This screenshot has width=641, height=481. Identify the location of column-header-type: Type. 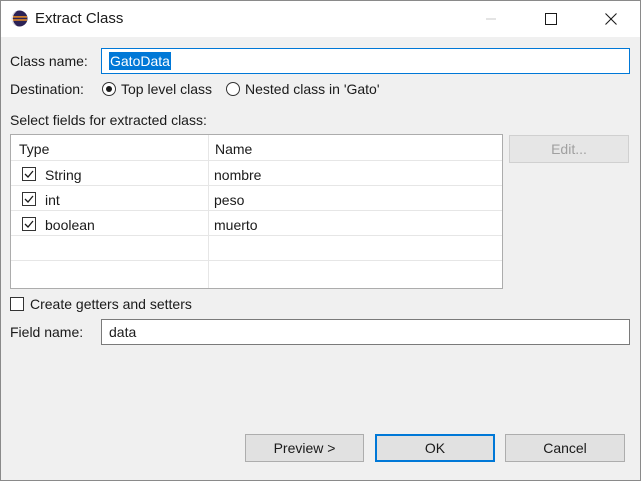
(34, 148).